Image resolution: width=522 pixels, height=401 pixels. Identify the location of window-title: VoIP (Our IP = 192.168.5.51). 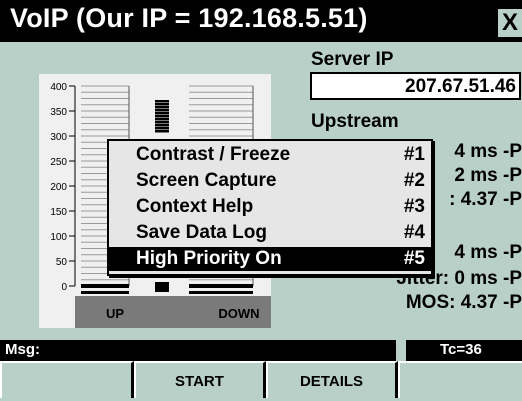
(189, 18).